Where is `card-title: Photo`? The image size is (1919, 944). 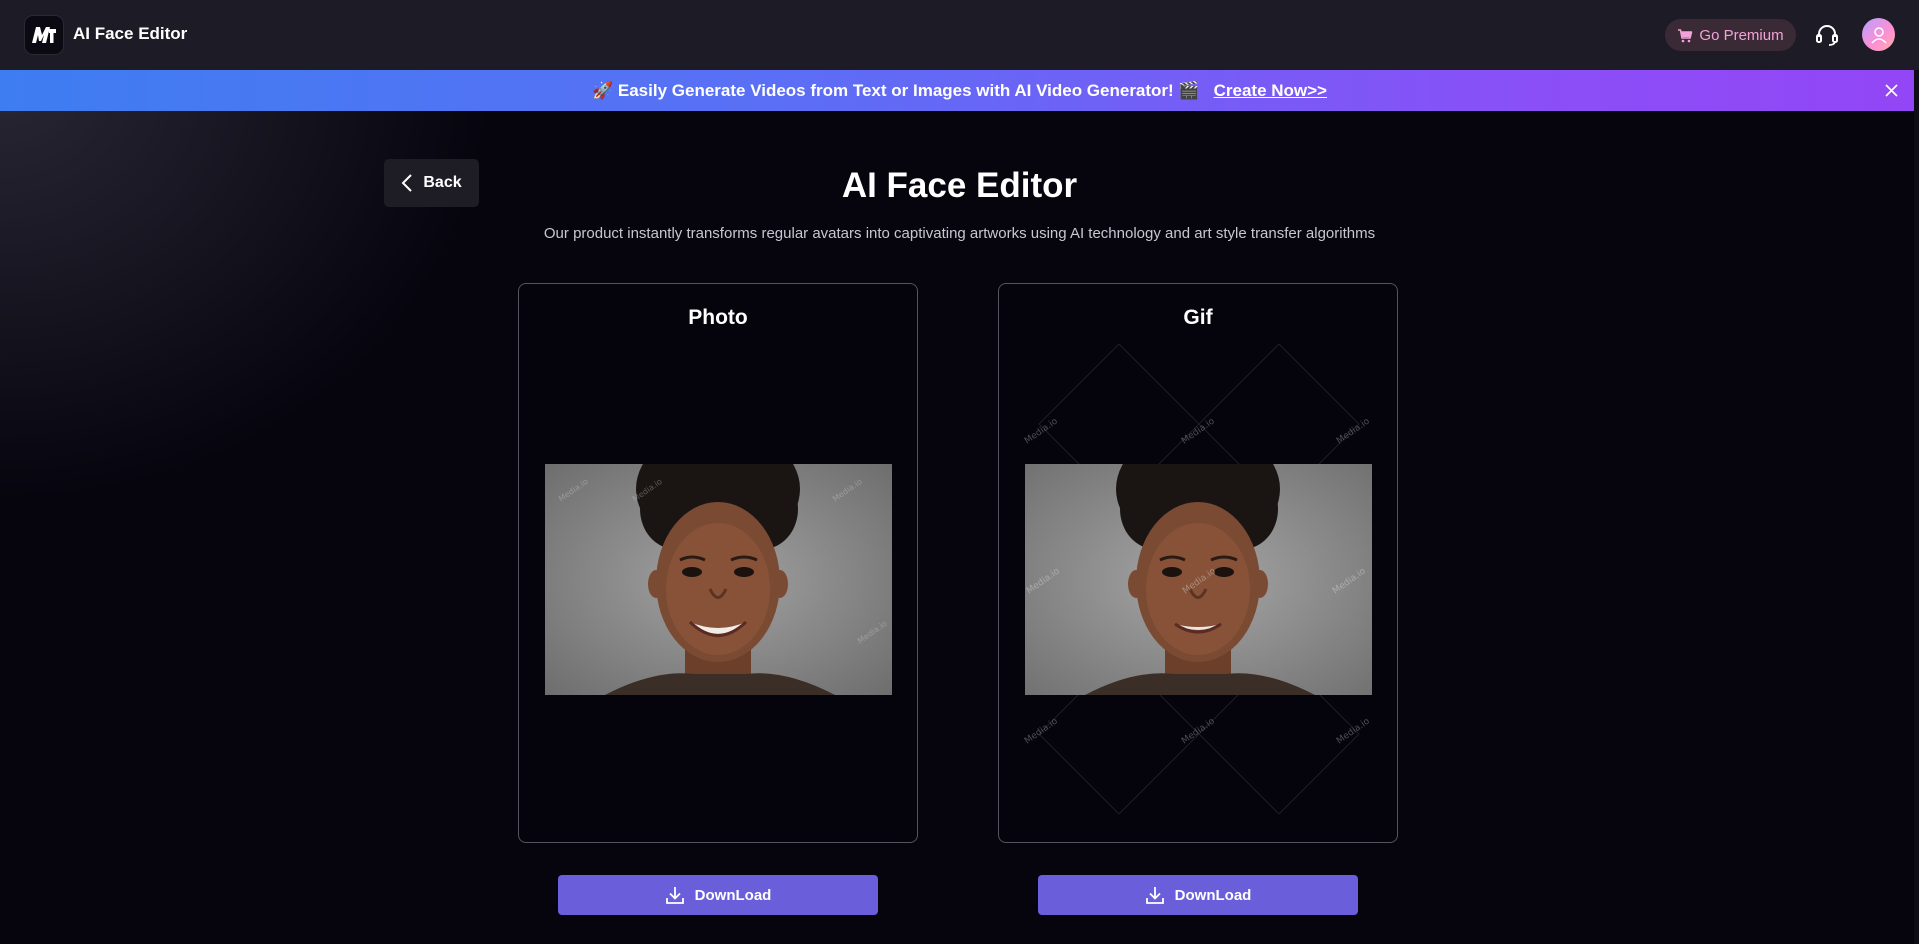 card-title: Photo is located at coordinates (718, 317).